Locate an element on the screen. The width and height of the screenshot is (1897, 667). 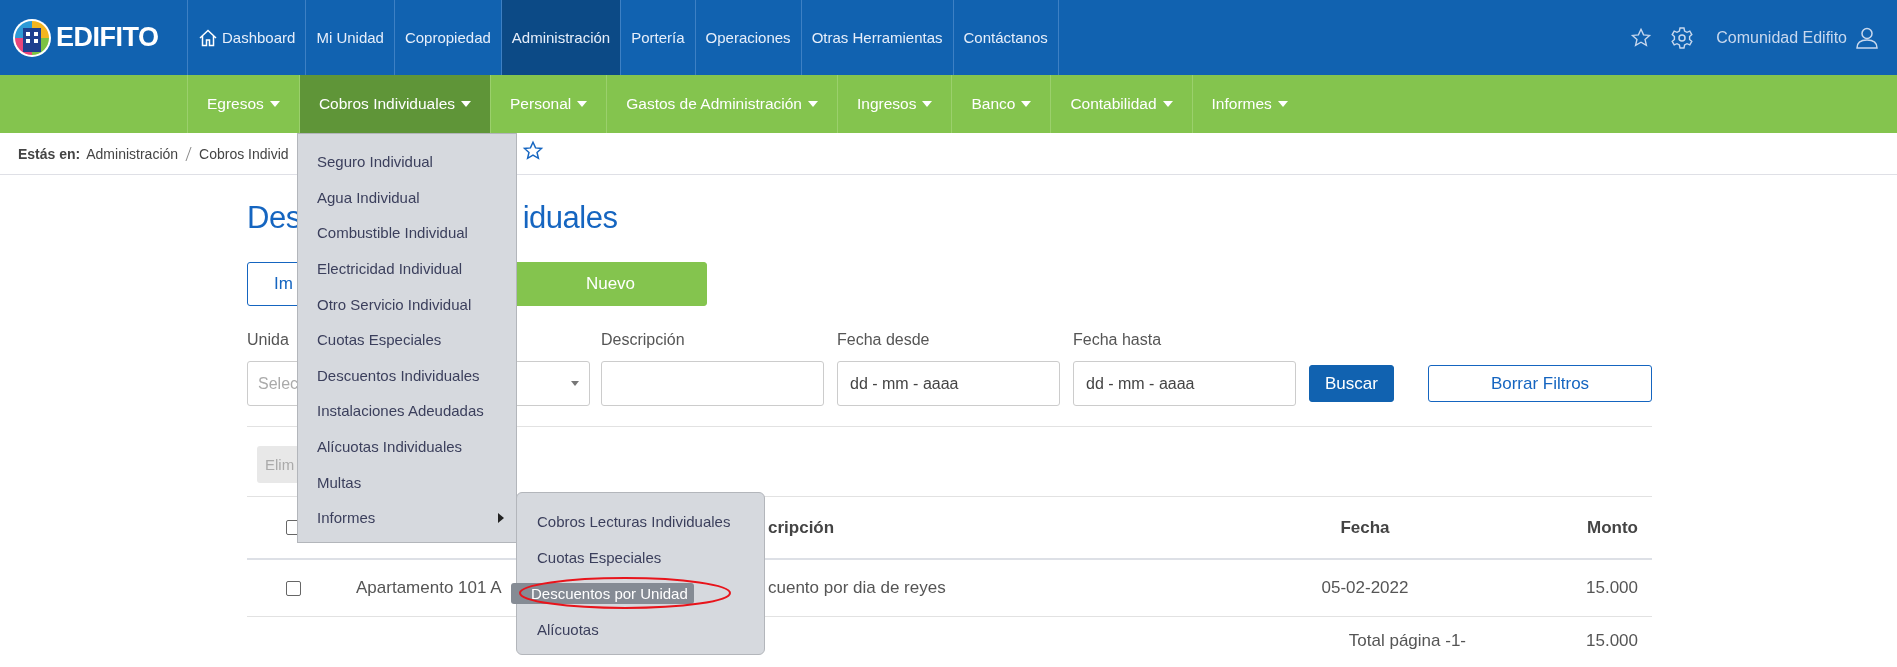
breadcrumb-label: Estás en: is located at coordinates (49, 153).